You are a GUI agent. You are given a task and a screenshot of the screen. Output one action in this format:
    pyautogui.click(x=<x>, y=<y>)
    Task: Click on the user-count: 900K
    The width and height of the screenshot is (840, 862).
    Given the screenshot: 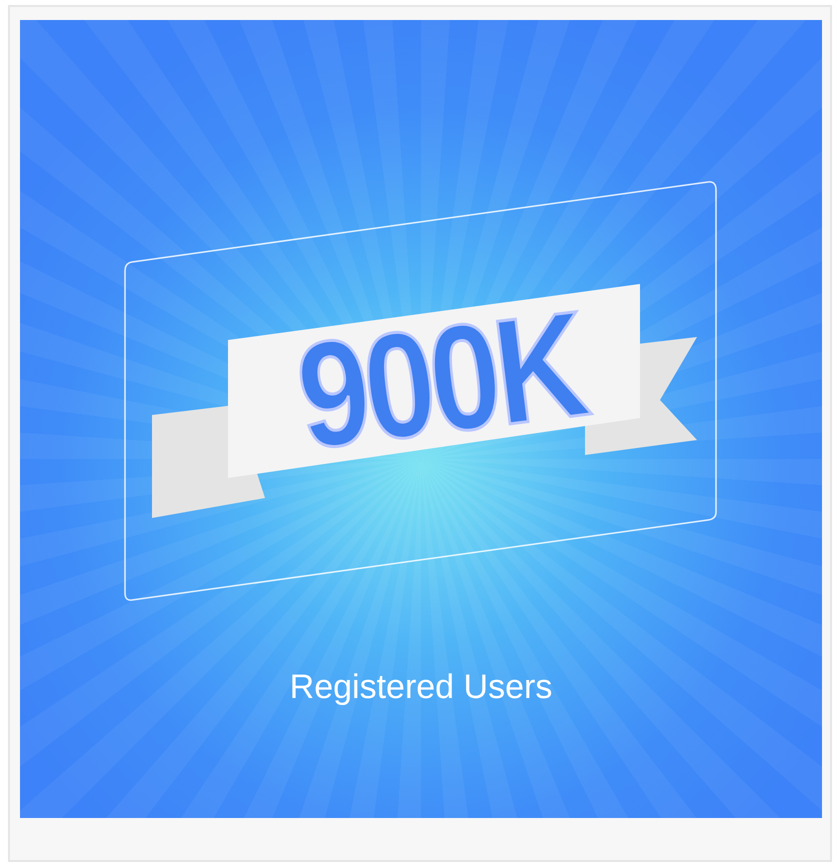 What is the action you would take?
    pyautogui.click(x=440, y=380)
    